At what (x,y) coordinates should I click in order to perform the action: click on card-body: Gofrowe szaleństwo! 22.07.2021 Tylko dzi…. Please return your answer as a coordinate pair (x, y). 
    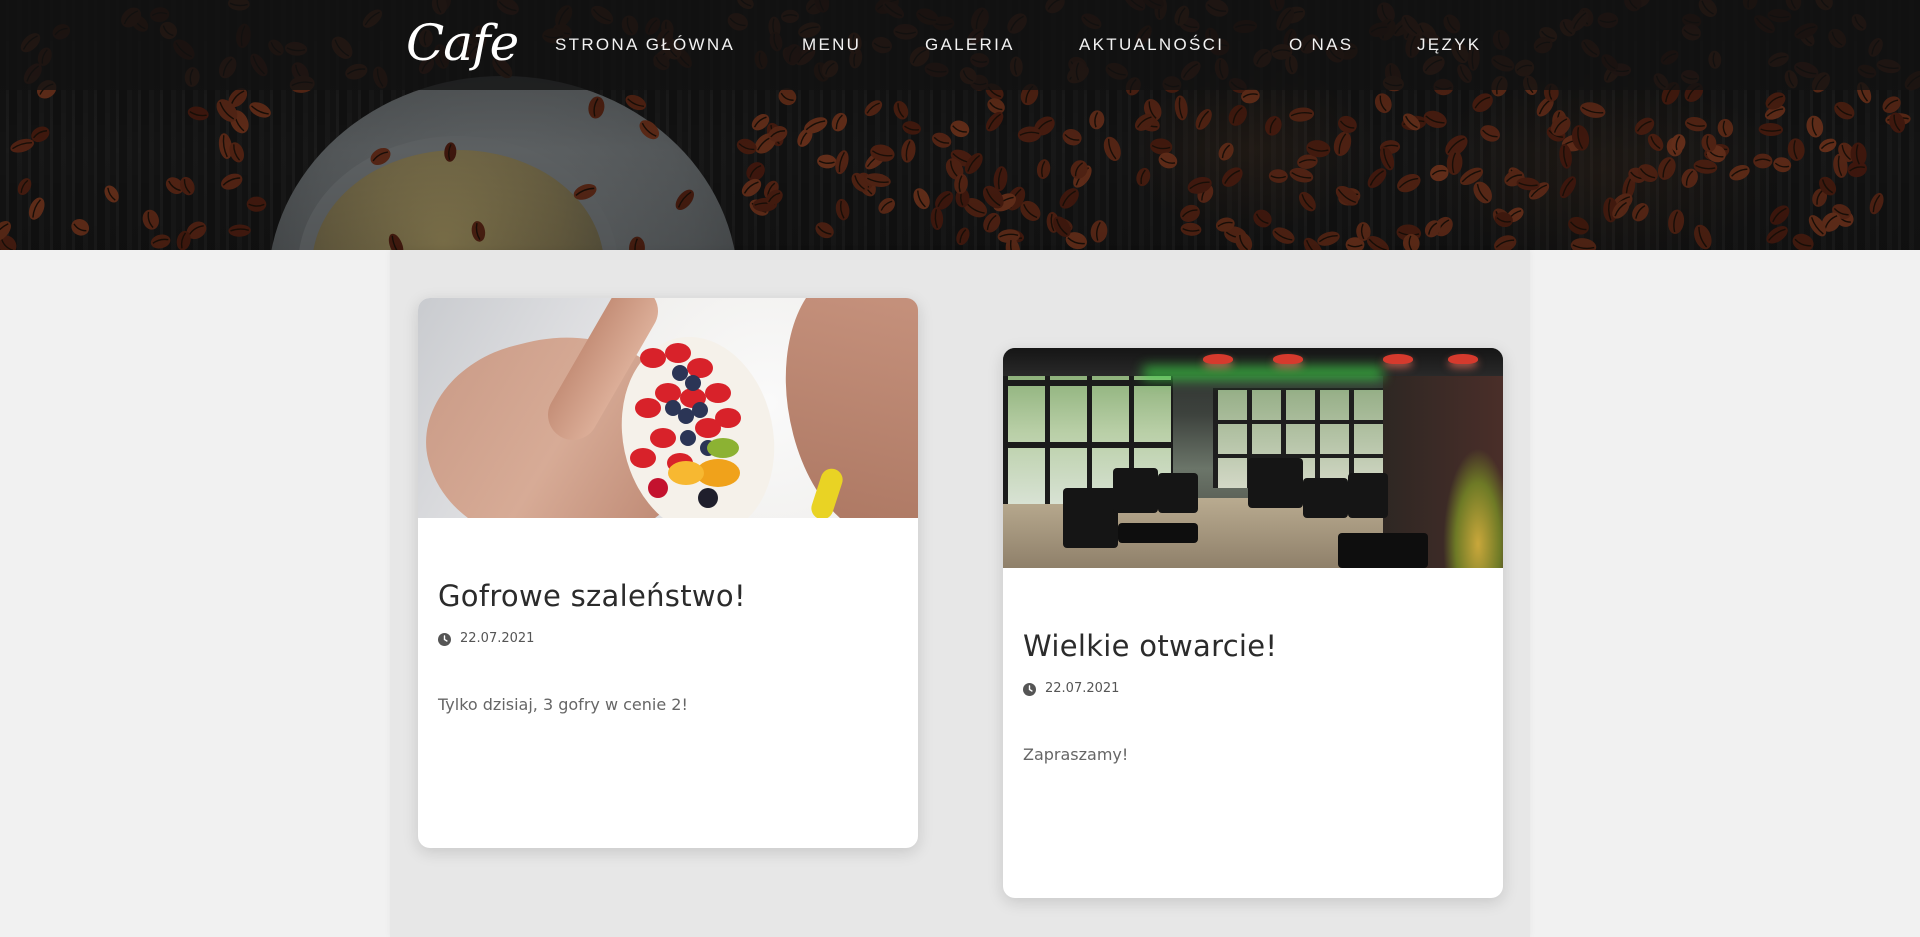
    Looking at the image, I should click on (668, 617).